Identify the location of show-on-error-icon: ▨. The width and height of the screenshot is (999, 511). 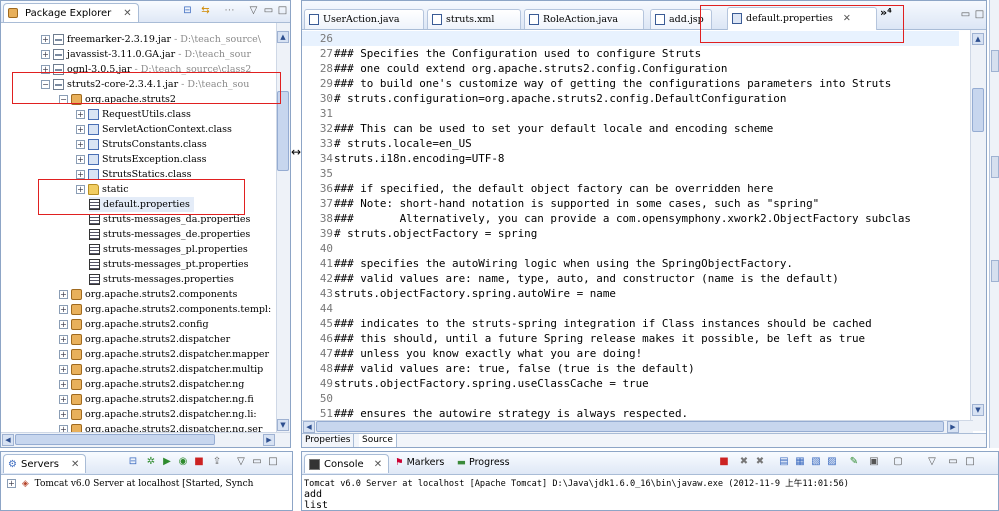
(832, 462).